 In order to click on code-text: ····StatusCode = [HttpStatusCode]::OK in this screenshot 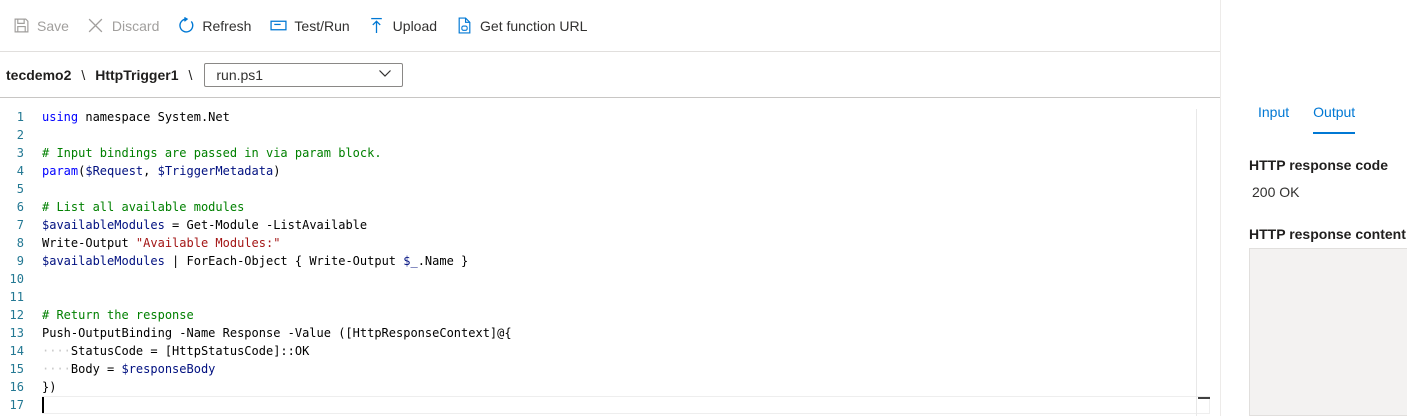, I will do `click(175, 351)`.